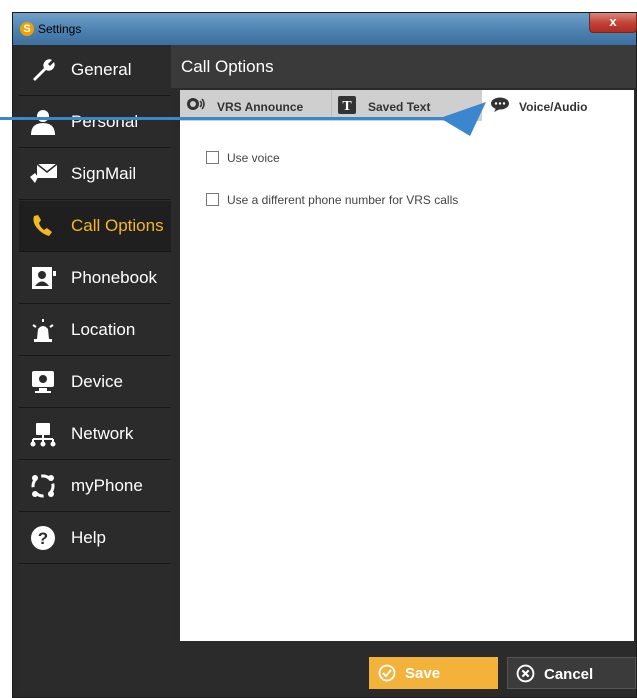  What do you see at coordinates (44, 70) in the screenshot?
I see `wrench-icon` at bounding box center [44, 70].